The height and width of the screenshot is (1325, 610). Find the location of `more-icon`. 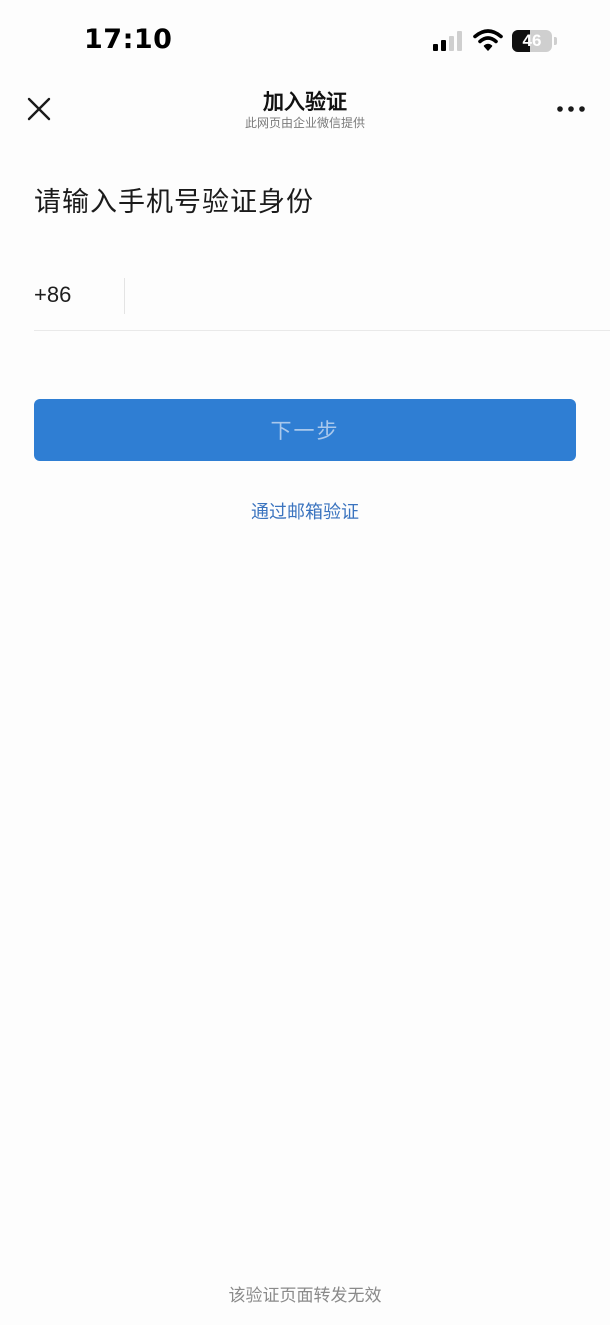

more-icon is located at coordinates (571, 109).